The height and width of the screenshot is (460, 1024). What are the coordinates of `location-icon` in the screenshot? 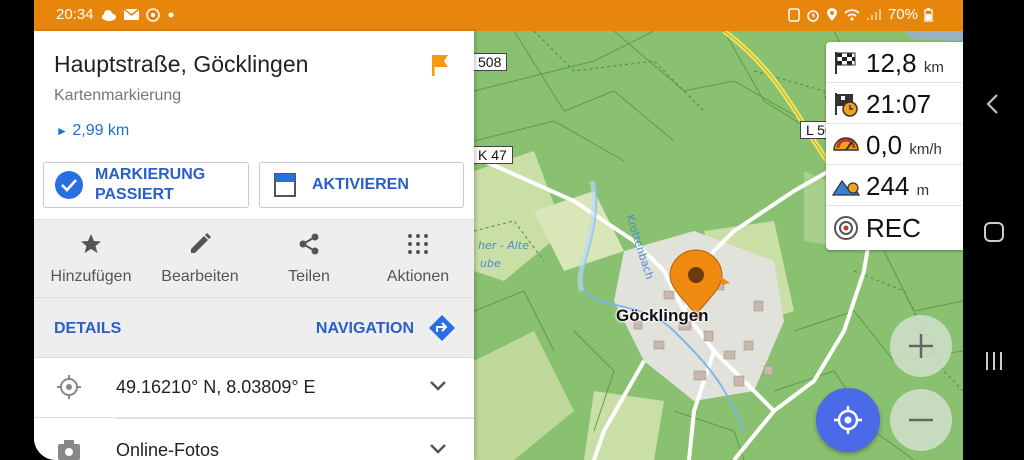 It's located at (831, 14).